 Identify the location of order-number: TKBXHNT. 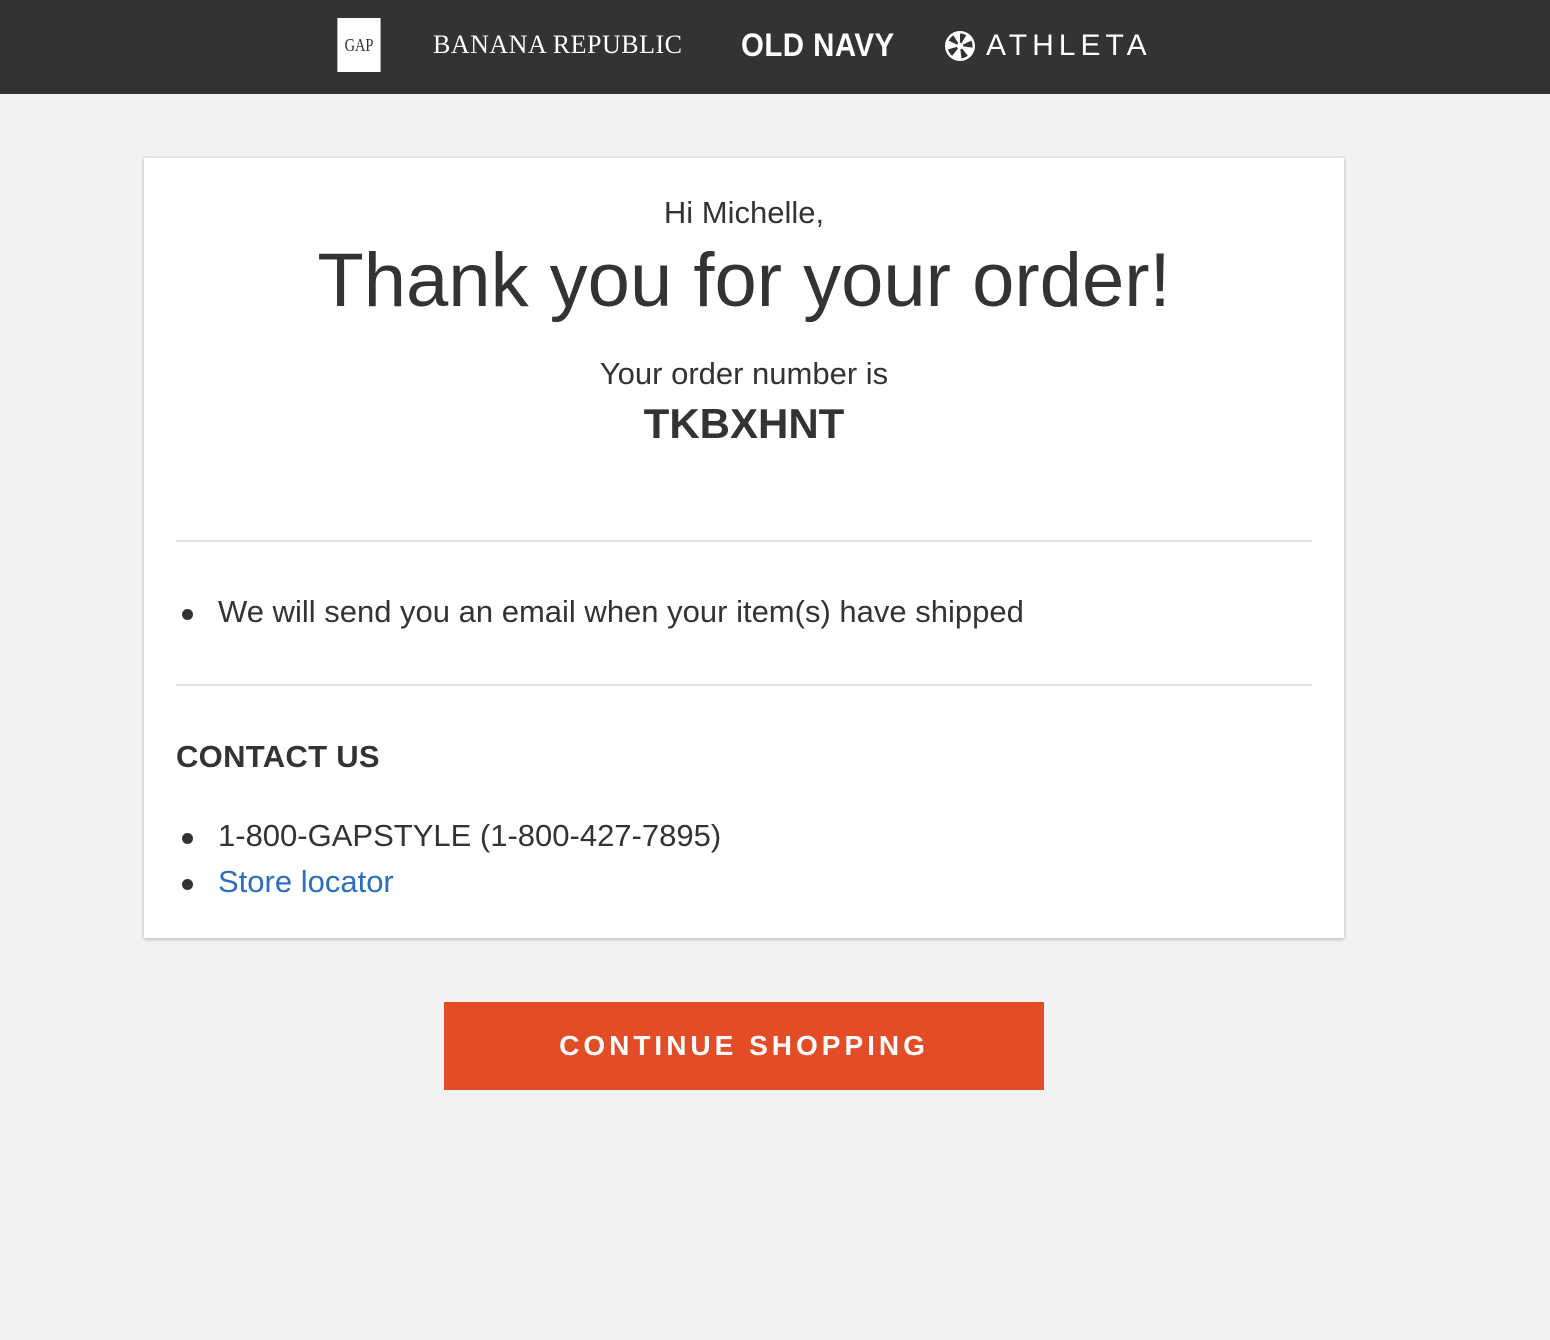
(744, 423).